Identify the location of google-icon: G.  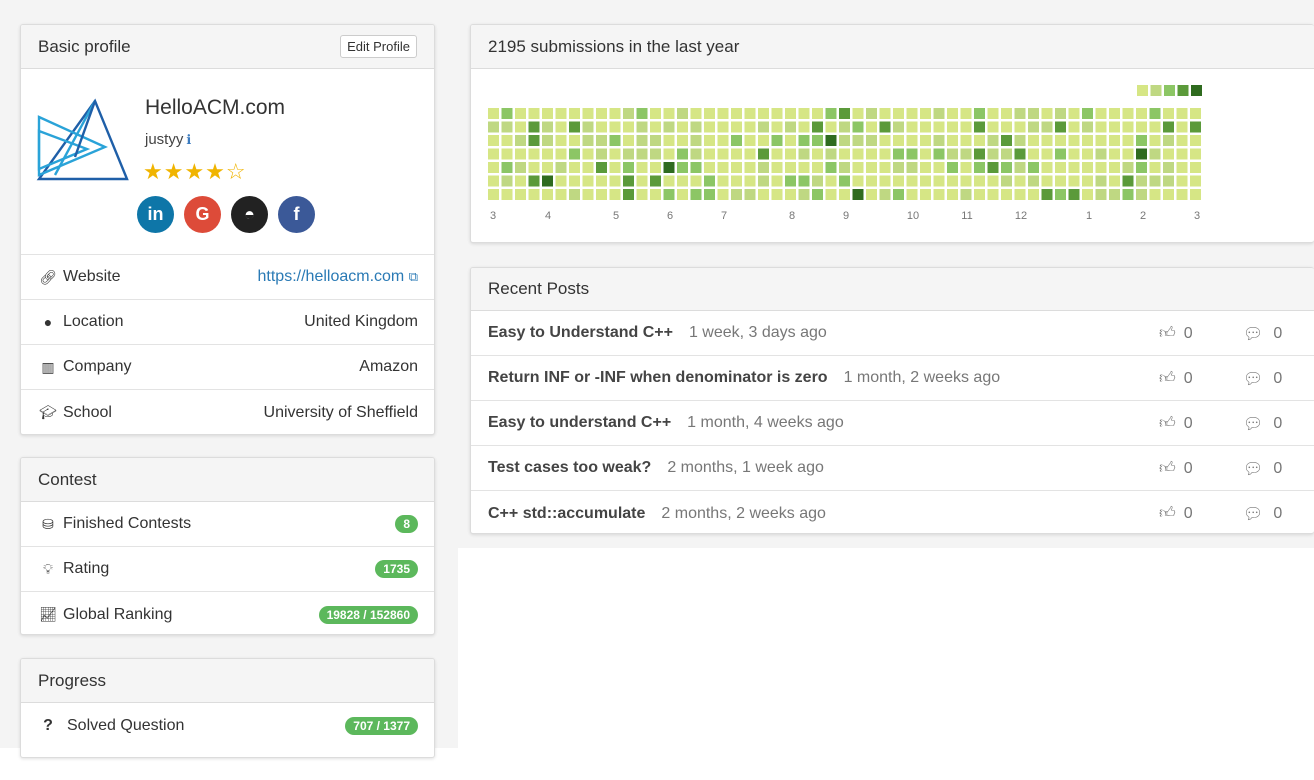
(202, 214).